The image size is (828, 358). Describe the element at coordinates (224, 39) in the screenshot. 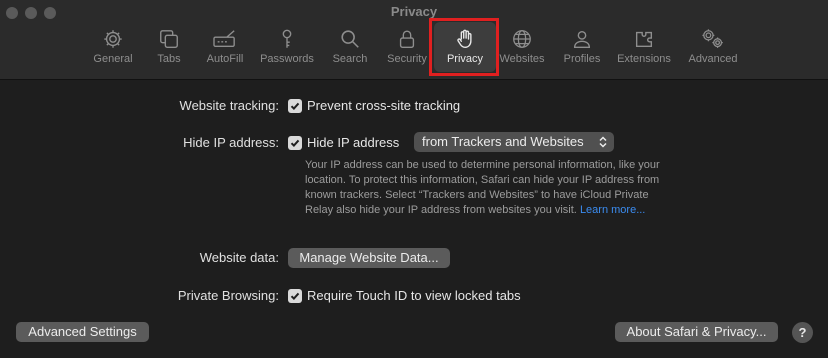

I see `autofill-icon` at that location.